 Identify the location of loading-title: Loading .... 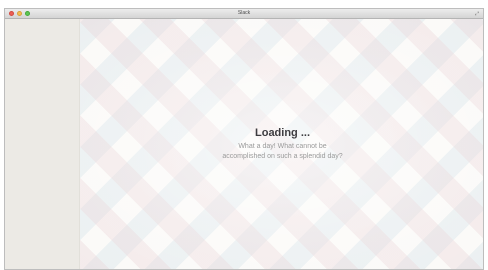
(282, 133).